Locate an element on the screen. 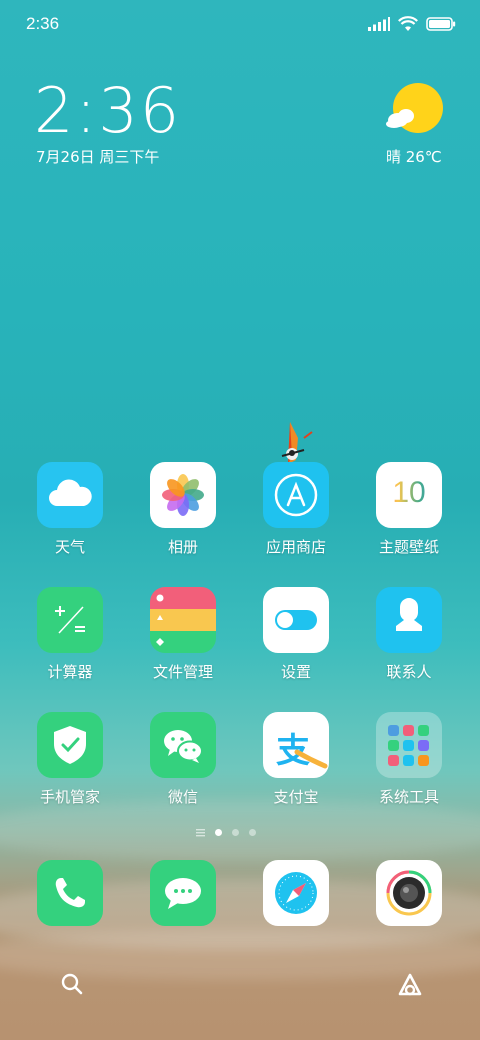 This screenshot has width=480, height=1040. app-store-icon is located at coordinates (296, 495).